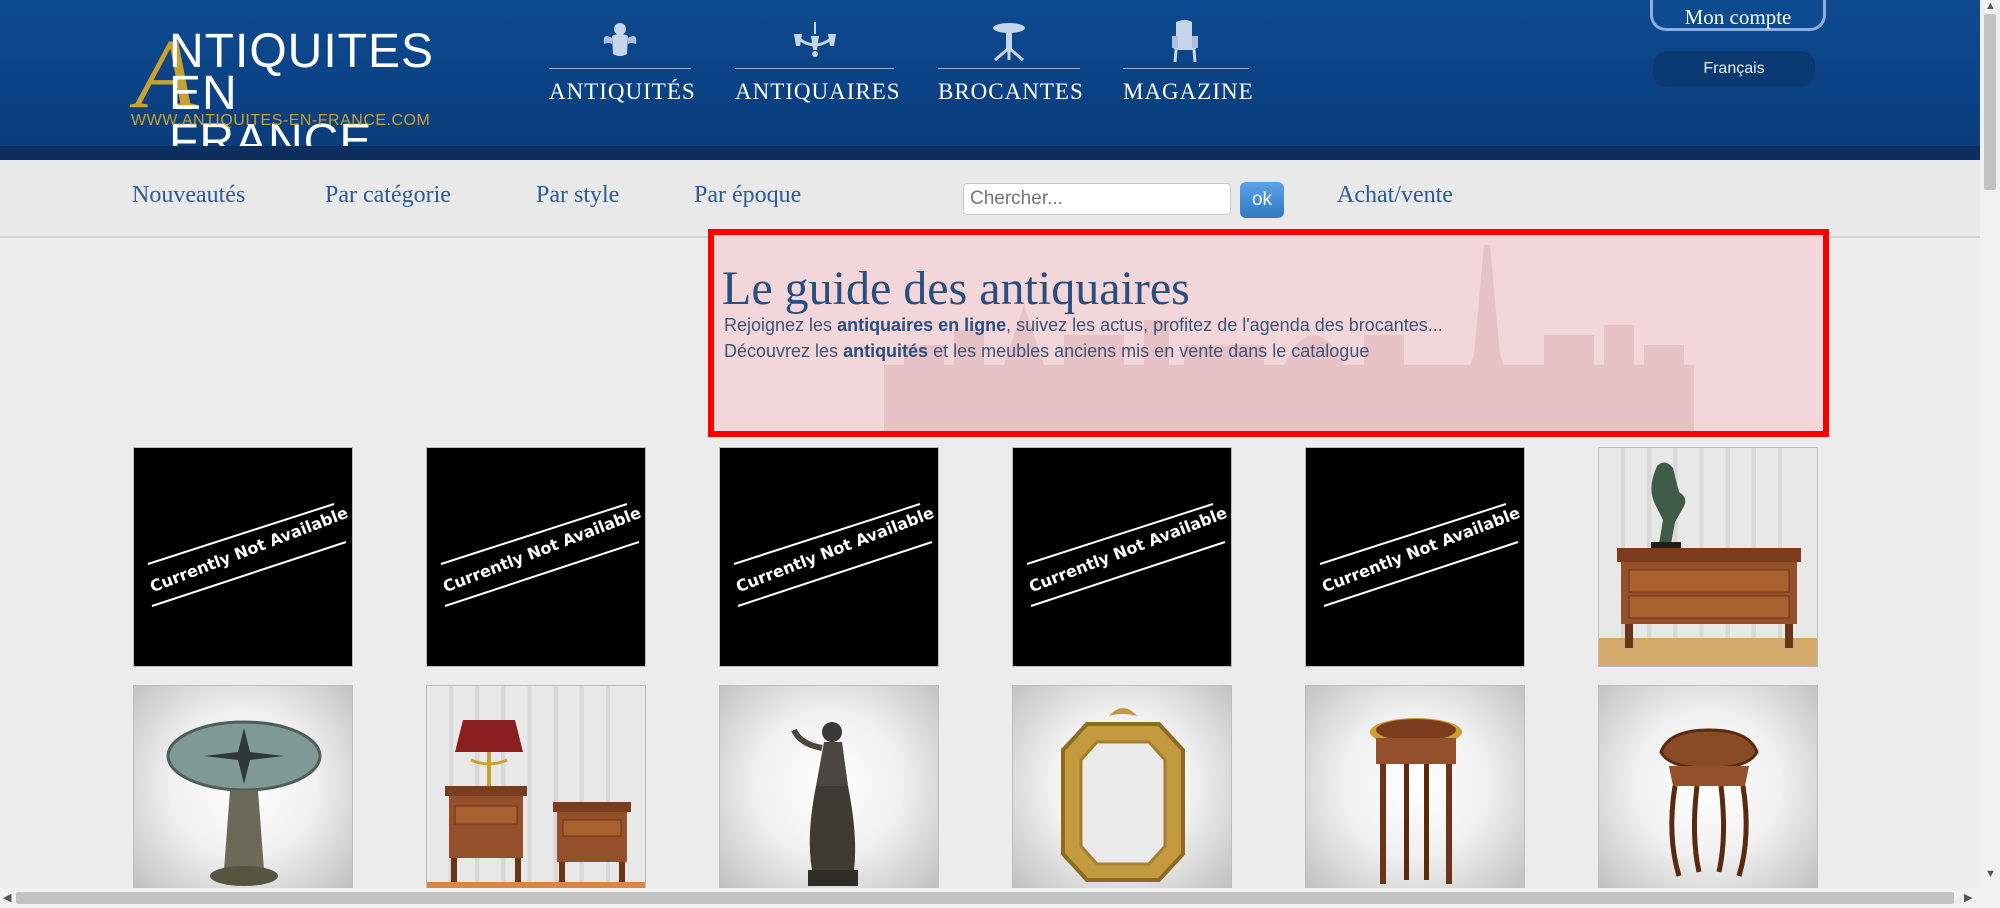 The width and height of the screenshot is (2000, 908). I want to click on logo-url: WWW.ANTIQUITES-EN-FRANCE.COM, so click(281, 120).